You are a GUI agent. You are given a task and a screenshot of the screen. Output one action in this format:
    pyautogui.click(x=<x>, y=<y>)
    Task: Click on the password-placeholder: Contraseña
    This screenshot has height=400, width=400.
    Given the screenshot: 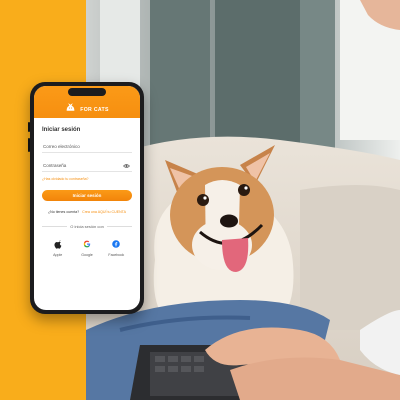 What is the action you would take?
    pyautogui.click(x=55, y=165)
    